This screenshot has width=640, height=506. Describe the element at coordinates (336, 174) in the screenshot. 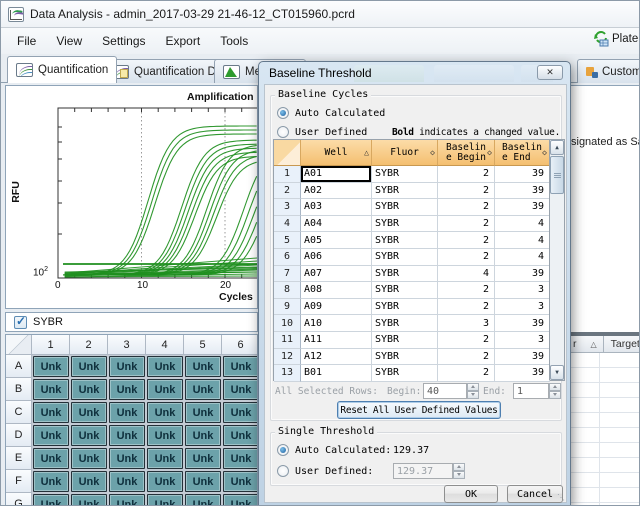

I see `well-cell: A01` at that location.